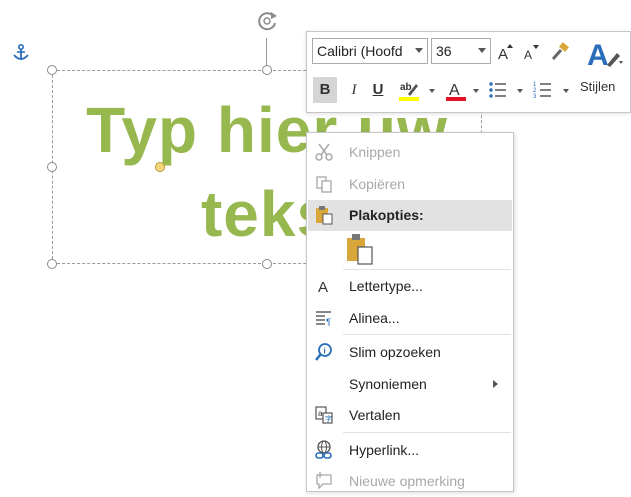 This screenshot has width=631, height=497. Describe the element at coordinates (267, 21) in the screenshot. I see `rotate-handle-icon` at that location.